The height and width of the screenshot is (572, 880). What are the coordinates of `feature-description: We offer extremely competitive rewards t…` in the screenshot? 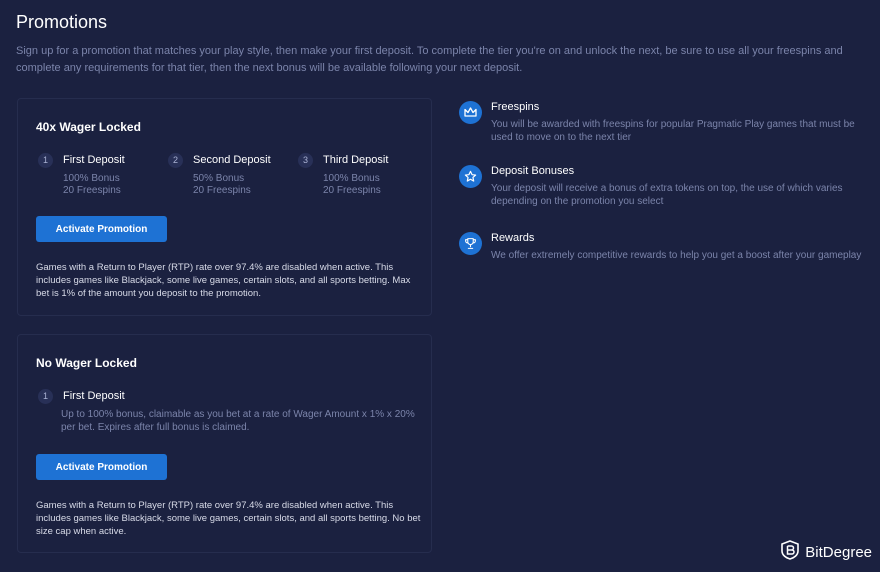 It's located at (676, 255).